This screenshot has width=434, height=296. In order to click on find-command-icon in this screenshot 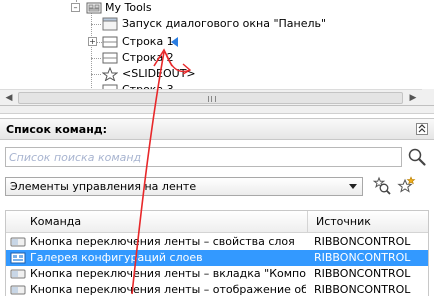, I will do `click(382, 186)`.